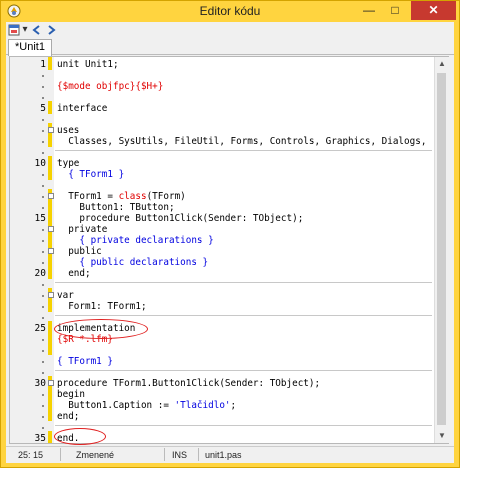  Describe the element at coordinates (68, 163) in the screenshot. I see `code-line: type` at that location.